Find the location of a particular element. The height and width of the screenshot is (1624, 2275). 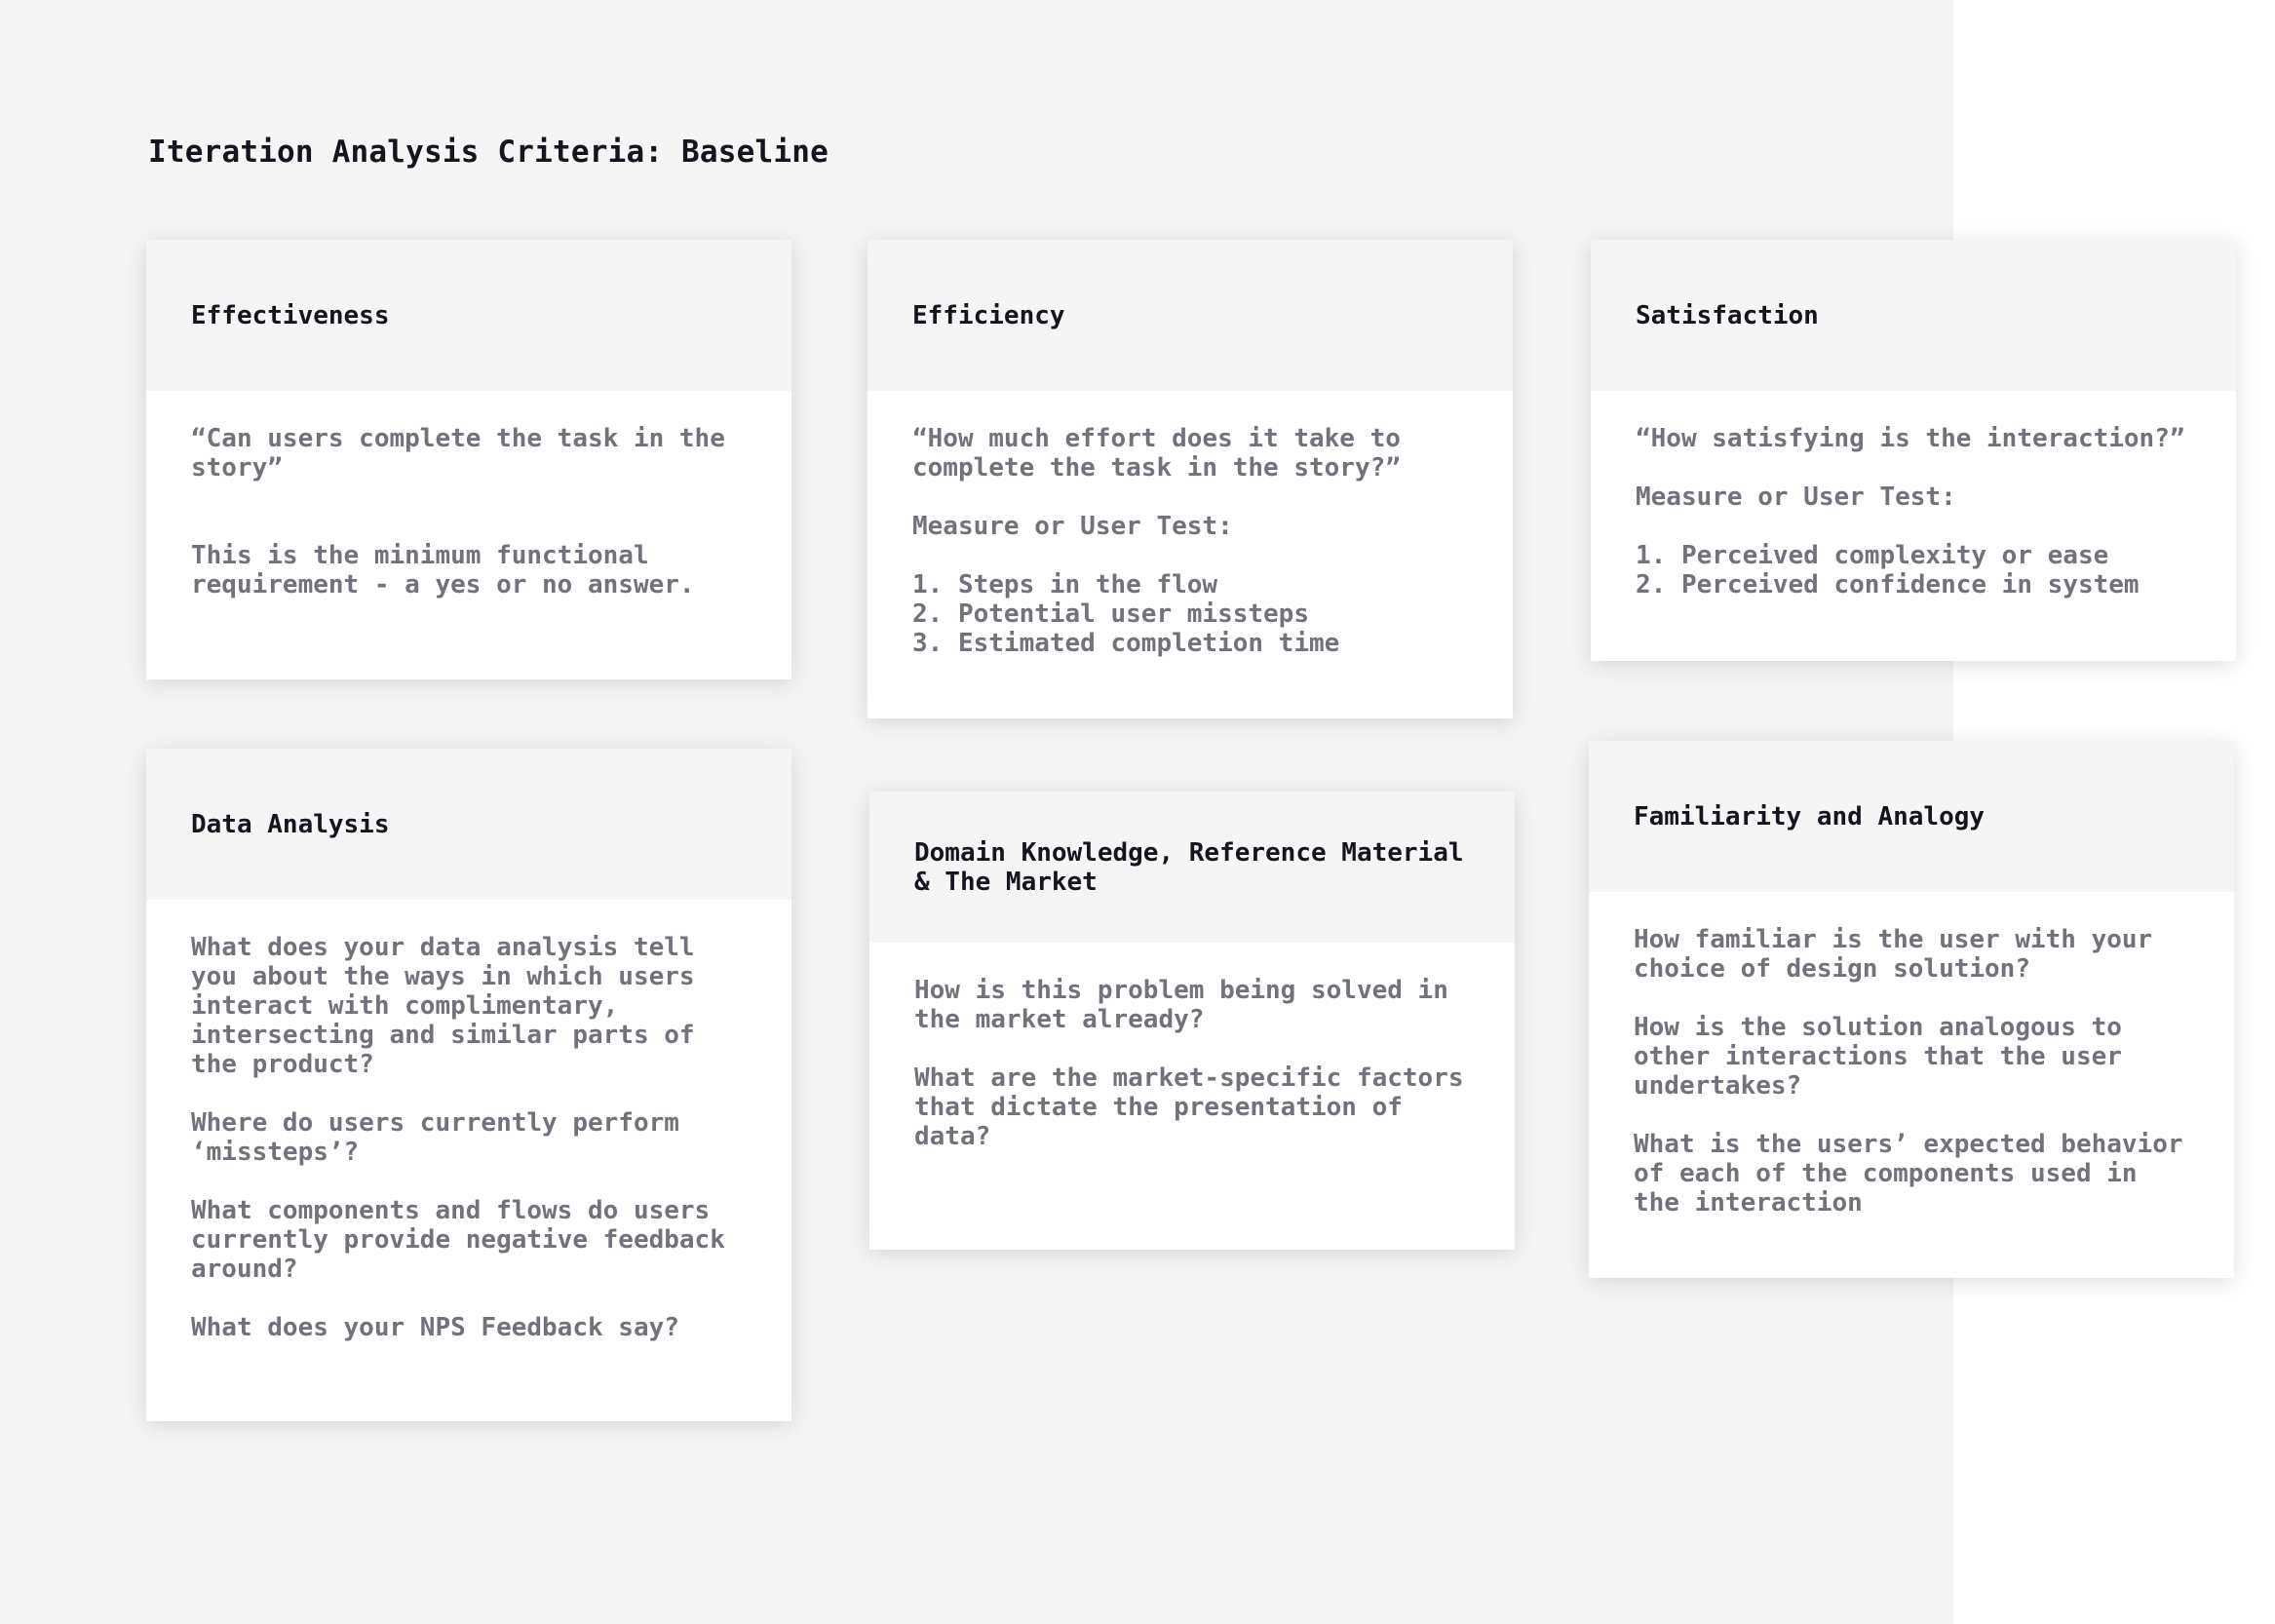

card-header: Familiarity and Analogy is located at coordinates (1911, 816).